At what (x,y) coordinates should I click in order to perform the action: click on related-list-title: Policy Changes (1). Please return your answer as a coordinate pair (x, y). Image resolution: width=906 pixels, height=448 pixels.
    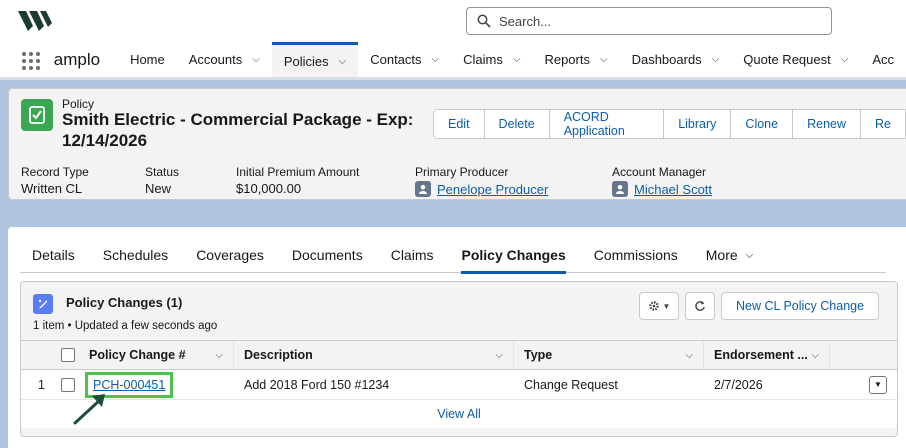
    Looking at the image, I should click on (124, 302).